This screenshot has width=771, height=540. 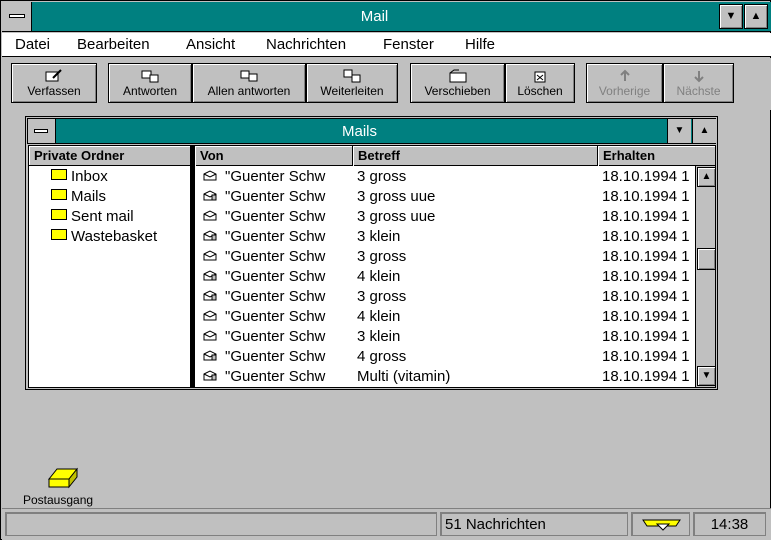 I want to click on message-list-header: Von Betreff Erhalten, so click(x=455, y=156).